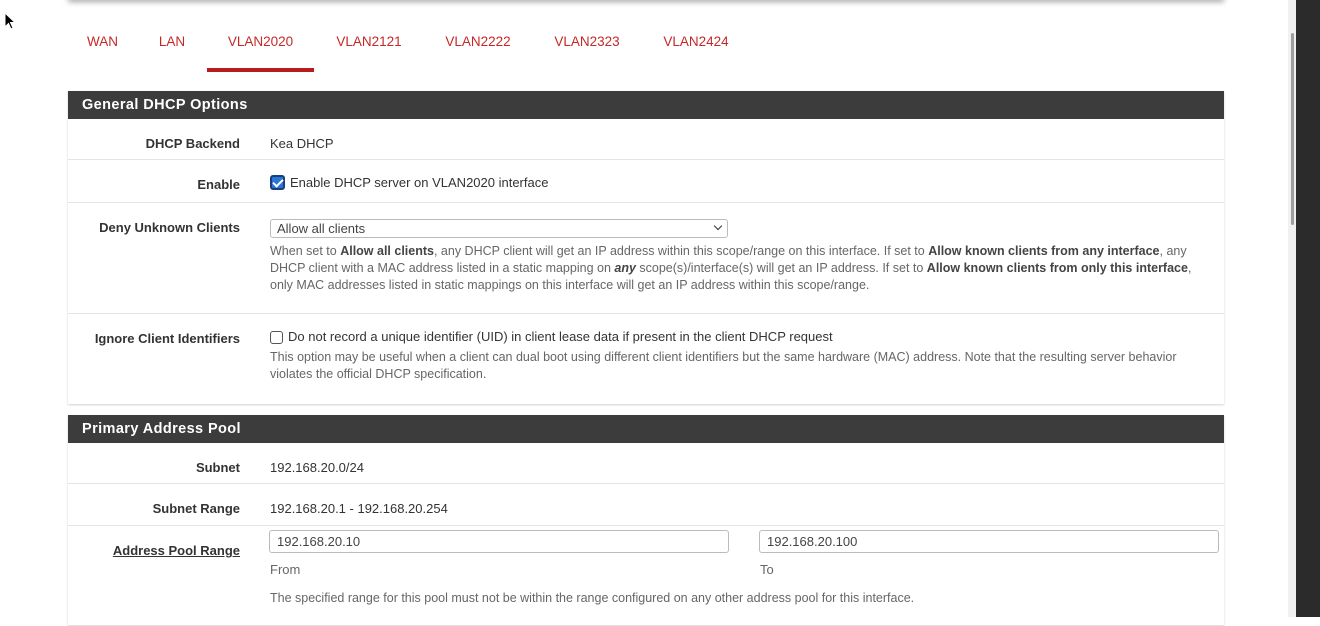 This screenshot has width=1320, height=626. What do you see at coordinates (102, 46) in the screenshot?
I see `tab-wan: WAN` at bounding box center [102, 46].